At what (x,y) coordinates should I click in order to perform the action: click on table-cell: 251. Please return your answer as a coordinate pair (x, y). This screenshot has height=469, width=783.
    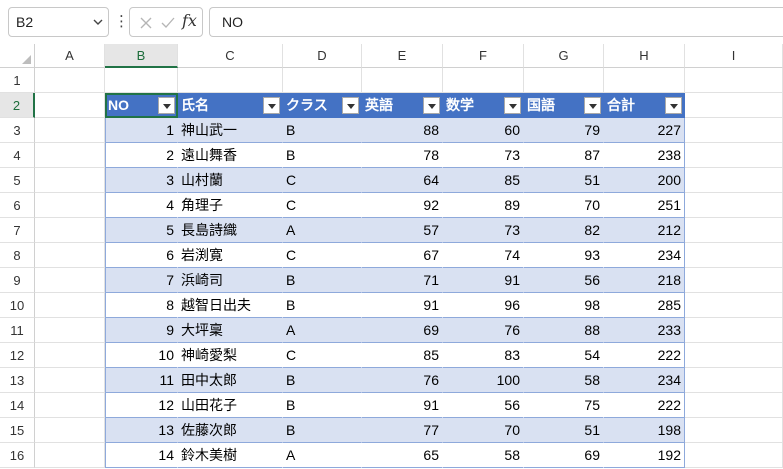
    Looking at the image, I should click on (644, 205).